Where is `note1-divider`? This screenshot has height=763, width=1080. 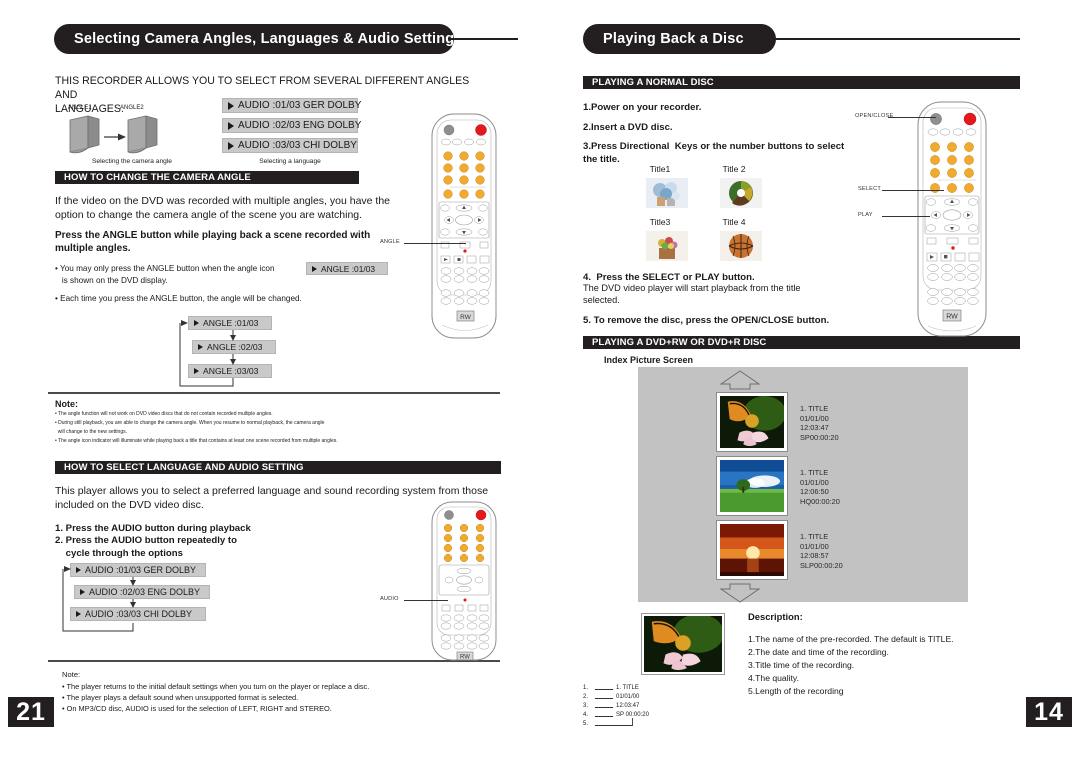
note1-divider is located at coordinates (274, 393).